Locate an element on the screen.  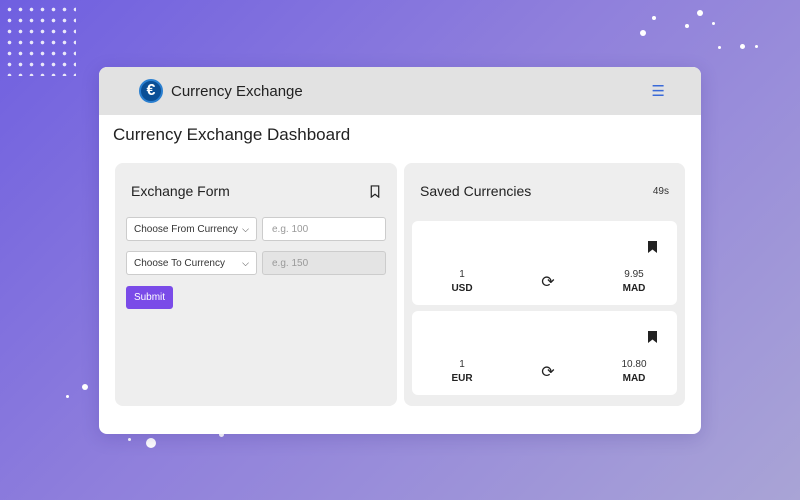
brand: € Currency Exchange is located at coordinates (221, 91).